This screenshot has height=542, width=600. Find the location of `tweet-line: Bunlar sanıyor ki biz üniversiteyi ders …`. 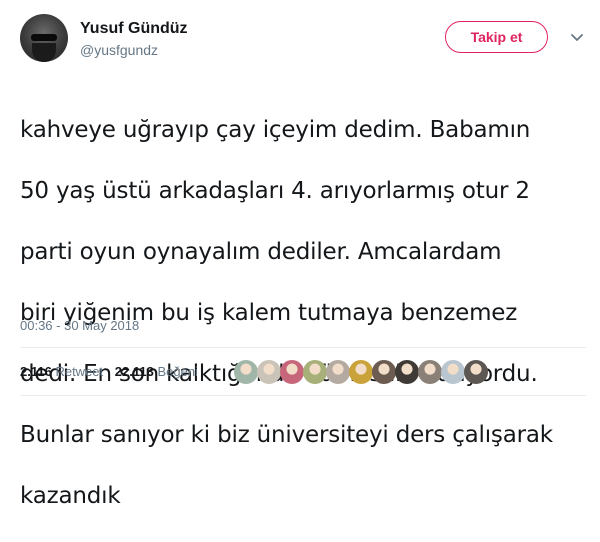

tweet-line: Bunlar sanıyor ki biz üniversiteyi ders … is located at coordinates (286, 434).